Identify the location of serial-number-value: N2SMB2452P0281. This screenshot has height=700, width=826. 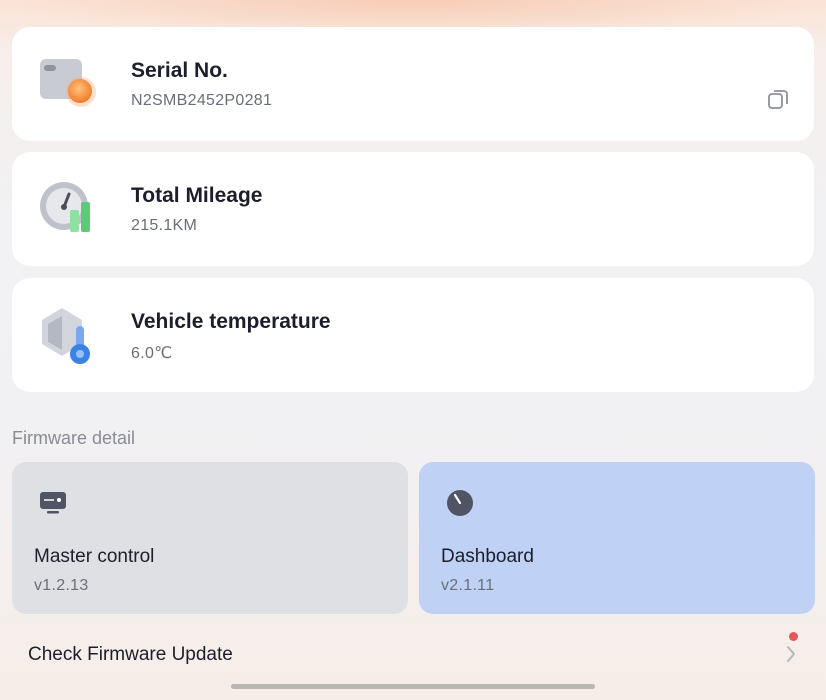
(202, 100).